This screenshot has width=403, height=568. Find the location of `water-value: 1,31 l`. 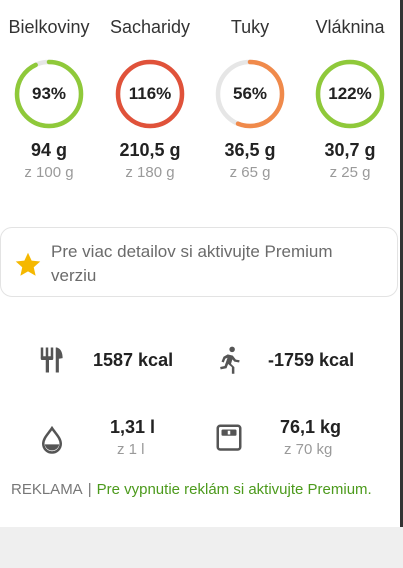

water-value: 1,31 l is located at coordinates (133, 427).